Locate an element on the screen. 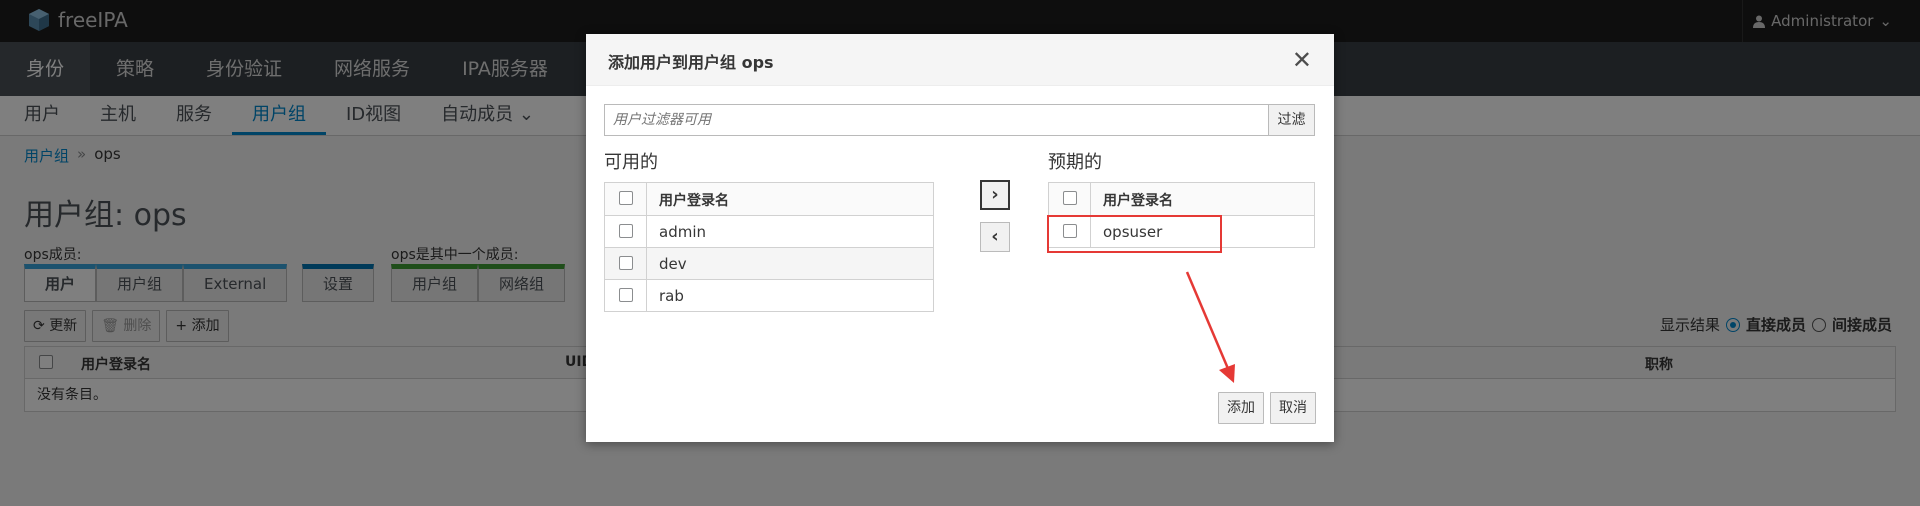 The width and height of the screenshot is (1920, 506). available-user: rab is located at coordinates (671, 296).